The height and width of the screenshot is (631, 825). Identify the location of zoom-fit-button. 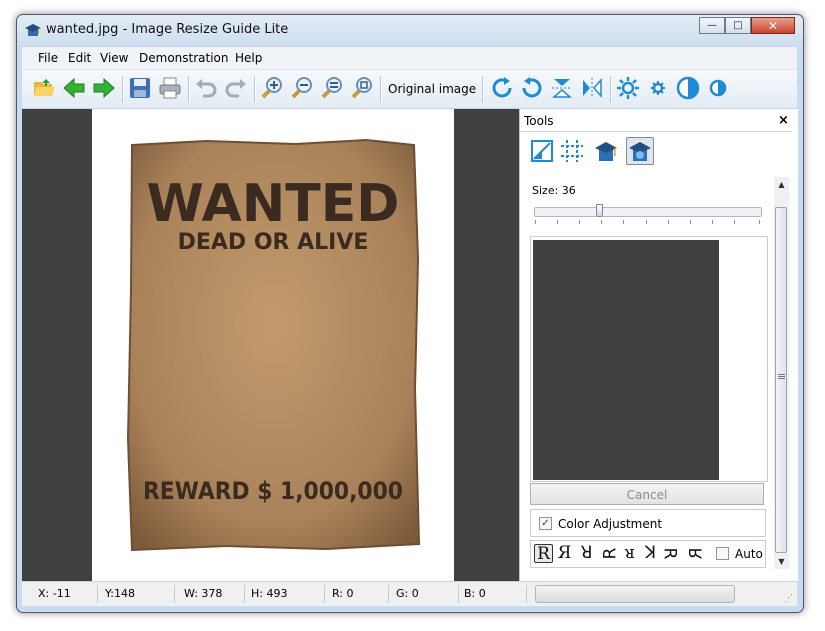
(332, 88).